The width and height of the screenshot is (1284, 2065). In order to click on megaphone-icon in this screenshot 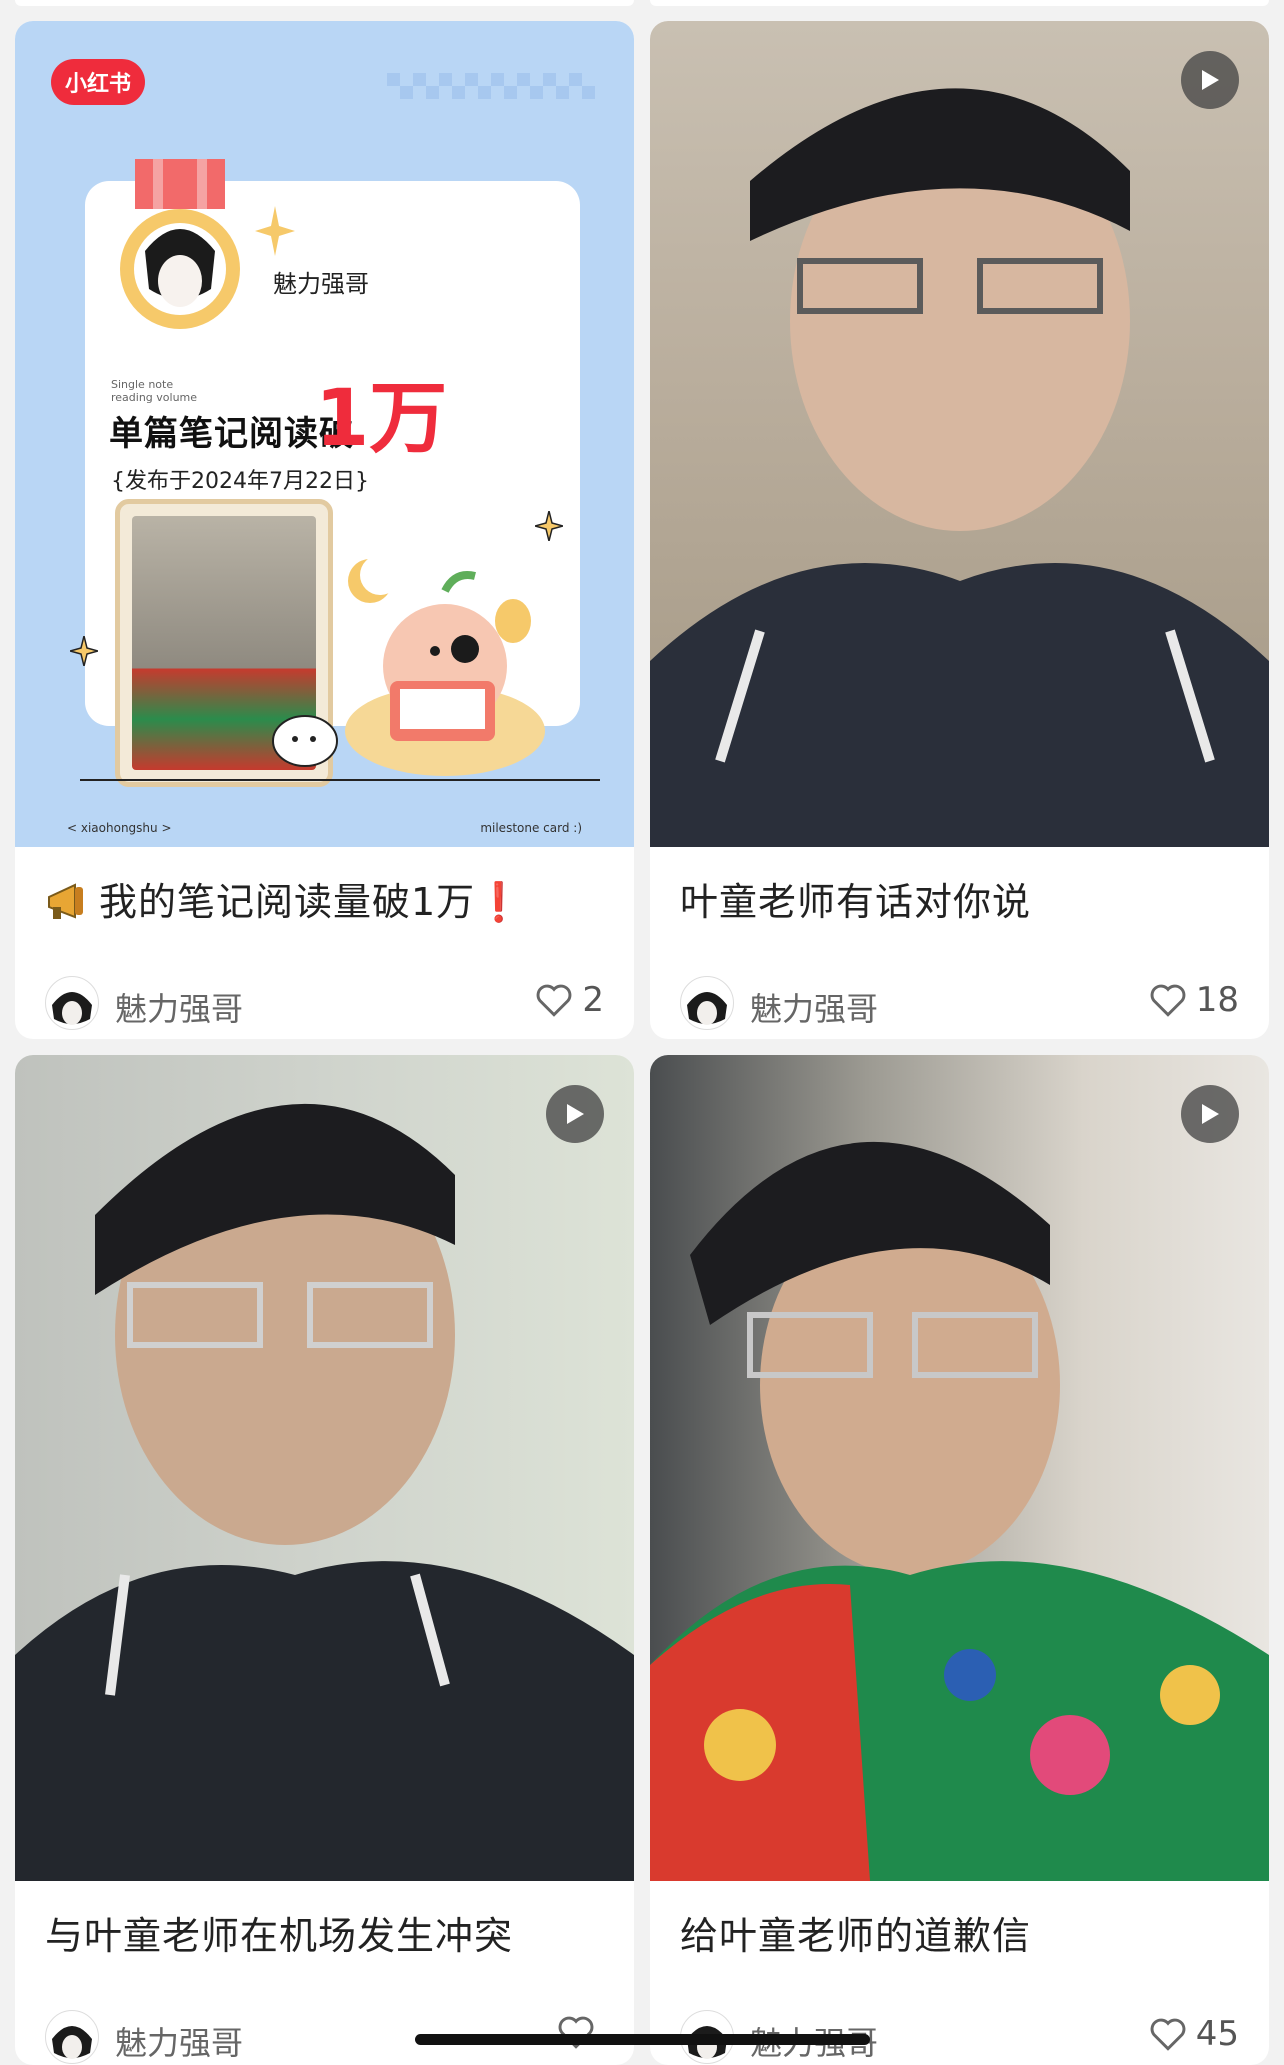, I will do `click(65, 901)`.